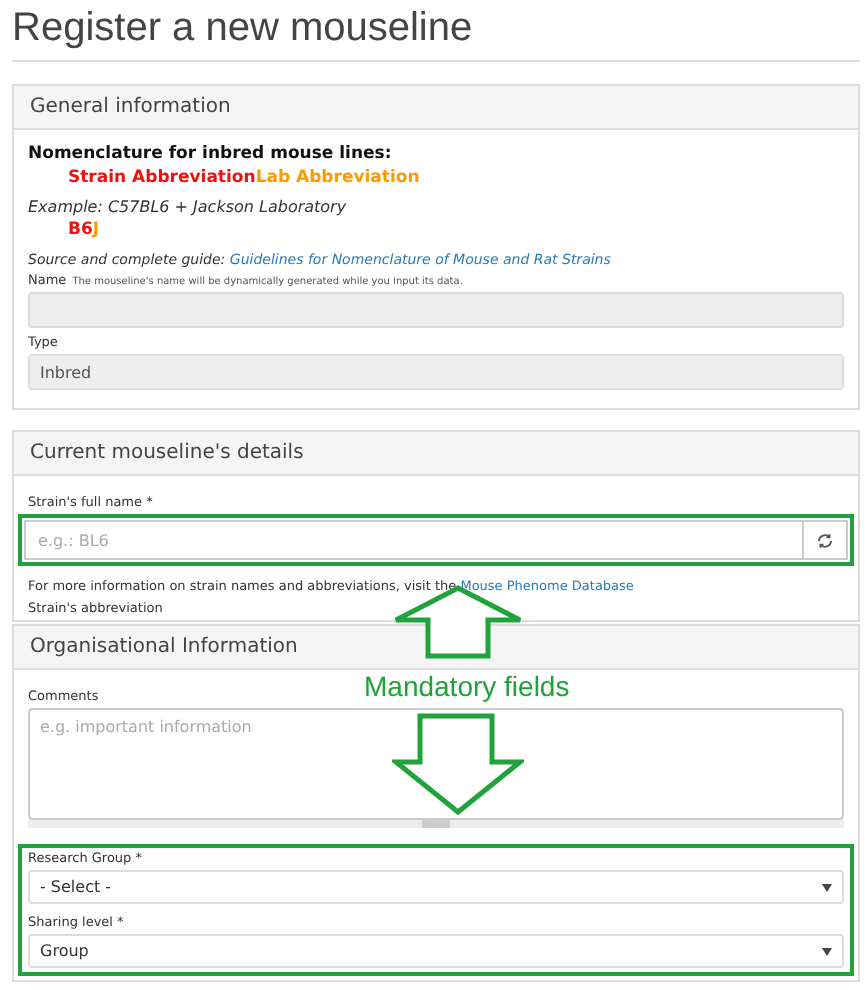  I want to click on down-arrow-icon, so click(458, 764).